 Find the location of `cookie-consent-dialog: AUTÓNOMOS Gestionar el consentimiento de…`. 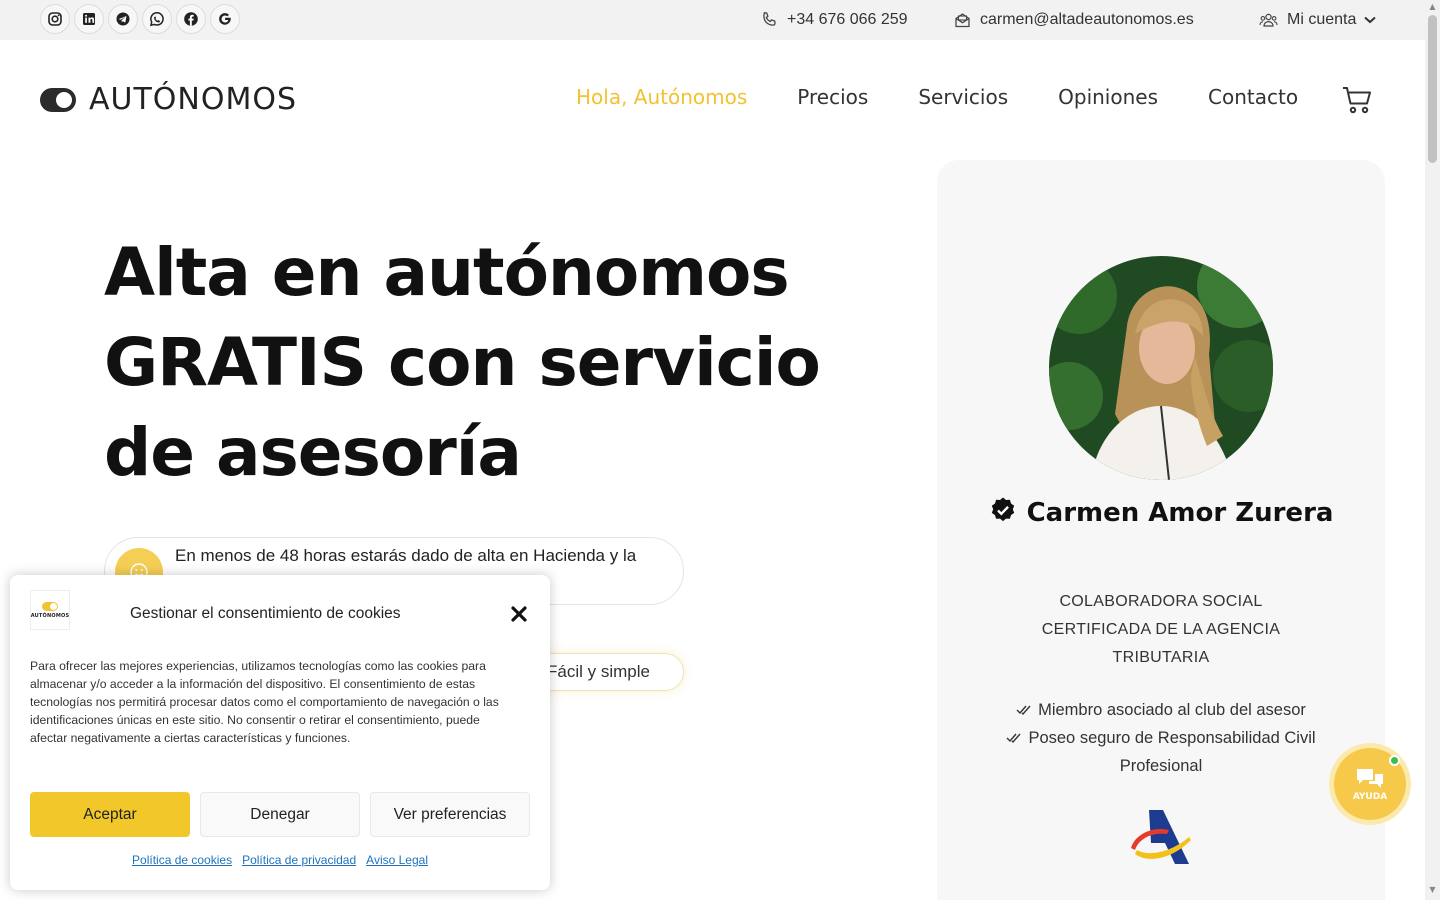

cookie-consent-dialog: AUTÓNOMOS Gestionar el consentimiento de… is located at coordinates (280, 732).